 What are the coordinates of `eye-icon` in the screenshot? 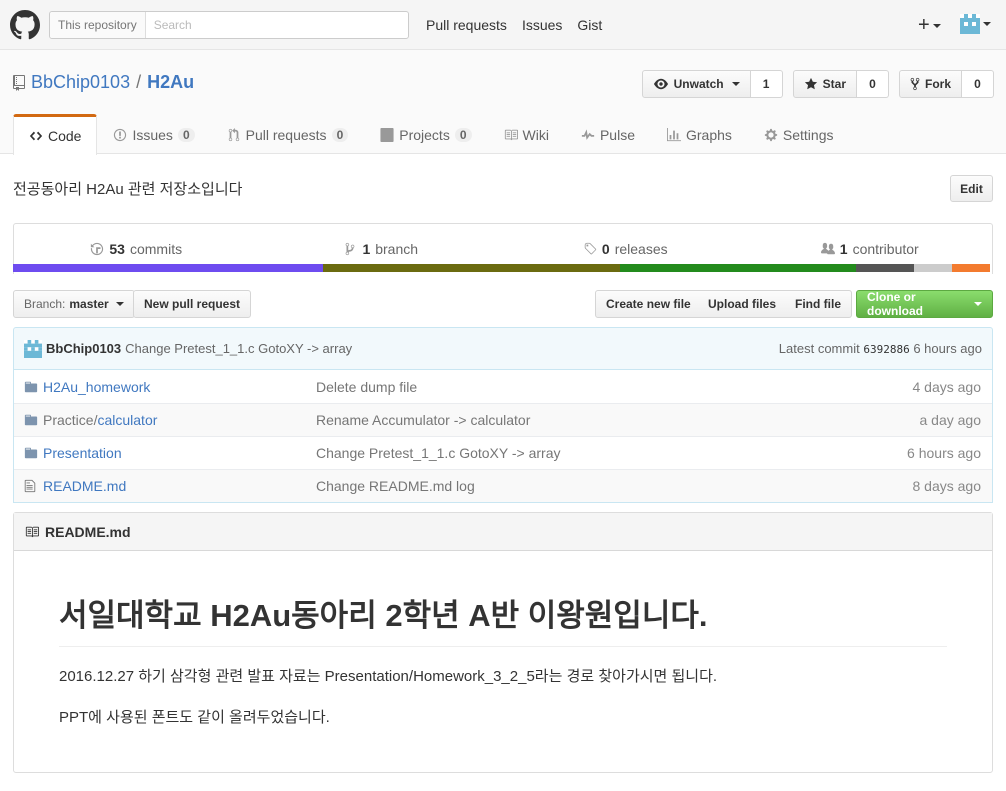 It's located at (660, 84).